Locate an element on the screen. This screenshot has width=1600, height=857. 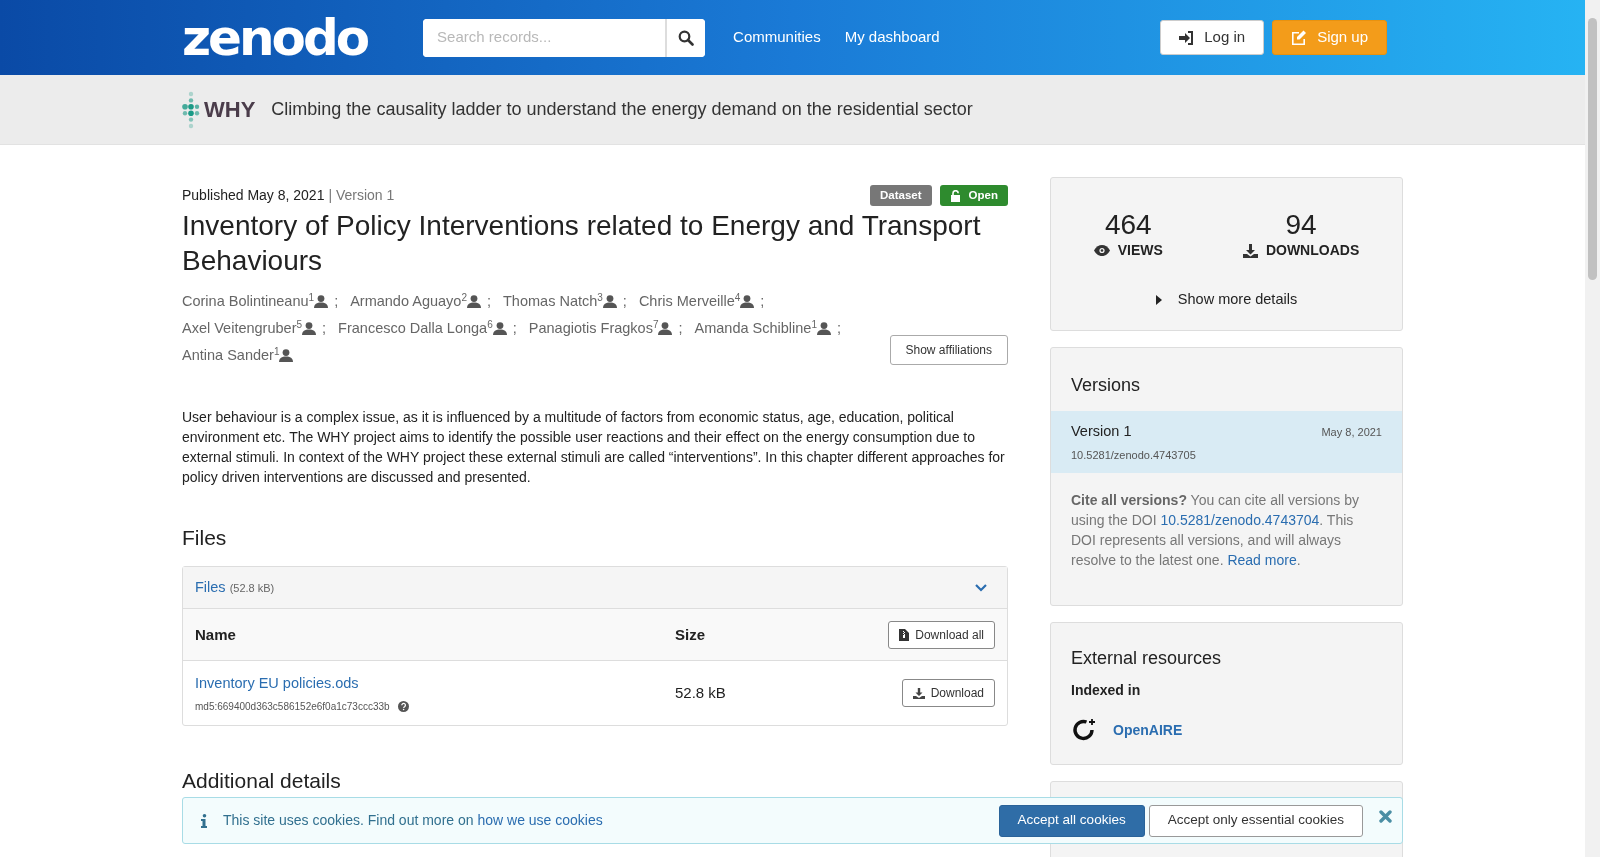
search-icon is located at coordinates (686, 37).